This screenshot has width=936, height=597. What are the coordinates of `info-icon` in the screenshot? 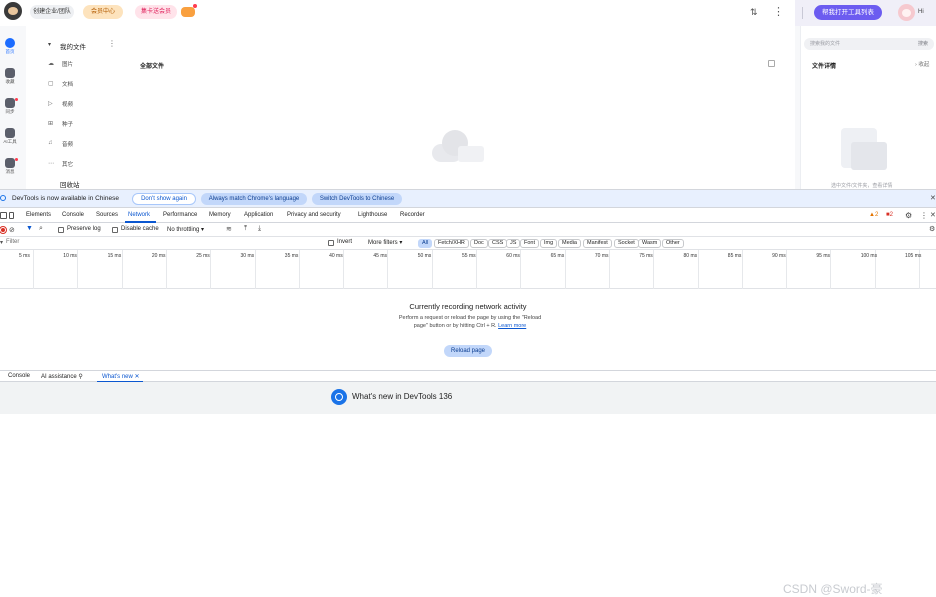 It's located at (3, 198).